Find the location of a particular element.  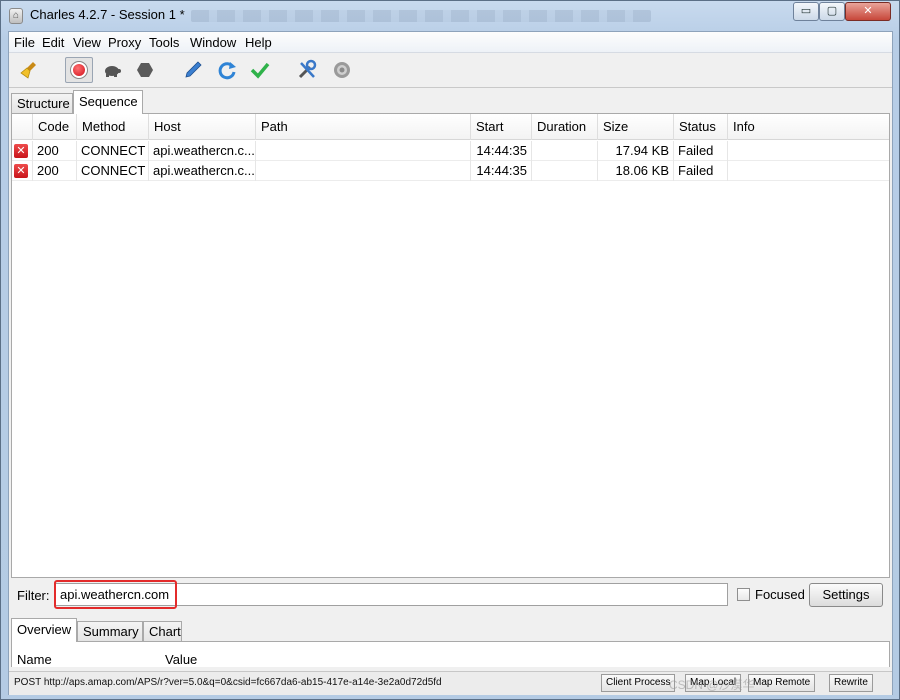

watermark-text: CSDN @沙漠华 is located at coordinates (712, 685).